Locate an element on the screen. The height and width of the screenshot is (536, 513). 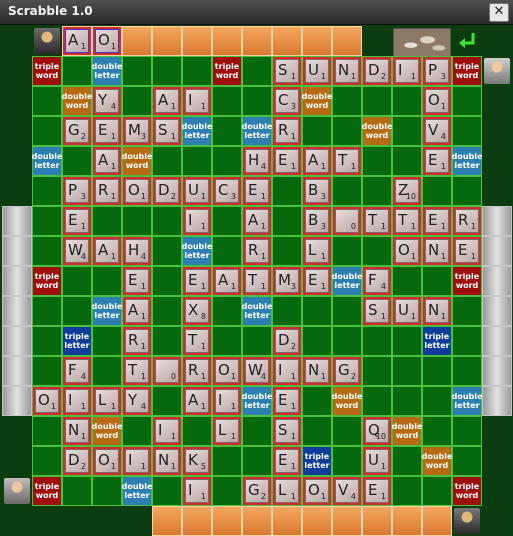
letter-tile: K5 is located at coordinates (197, 461).